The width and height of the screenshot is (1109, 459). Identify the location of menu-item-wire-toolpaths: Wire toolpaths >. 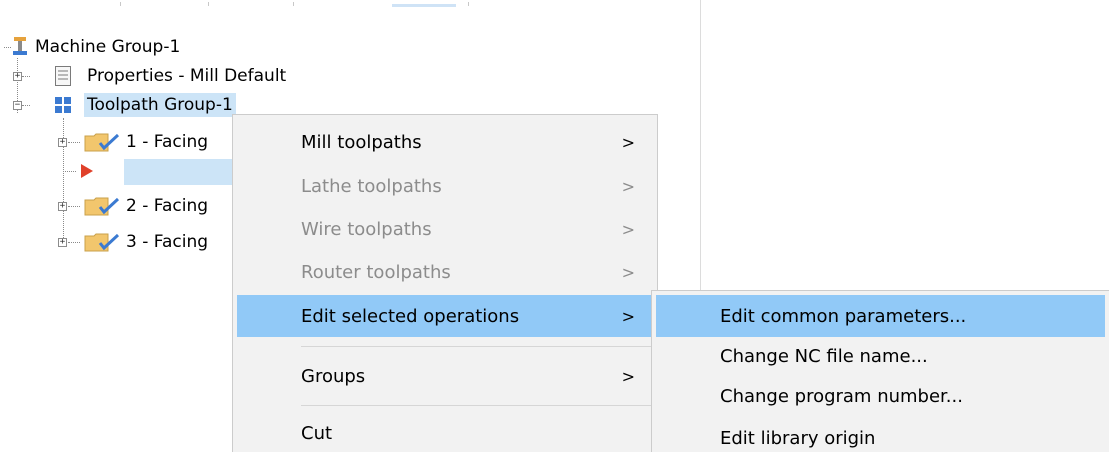
(445, 229).